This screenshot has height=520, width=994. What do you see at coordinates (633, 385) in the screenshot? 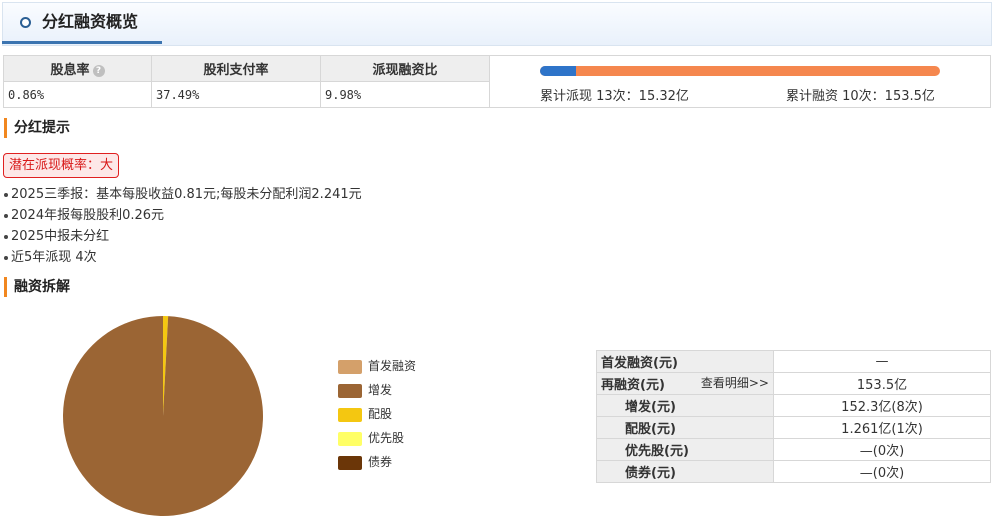
I see `refinancing-key: 再融资(元)` at bounding box center [633, 385].